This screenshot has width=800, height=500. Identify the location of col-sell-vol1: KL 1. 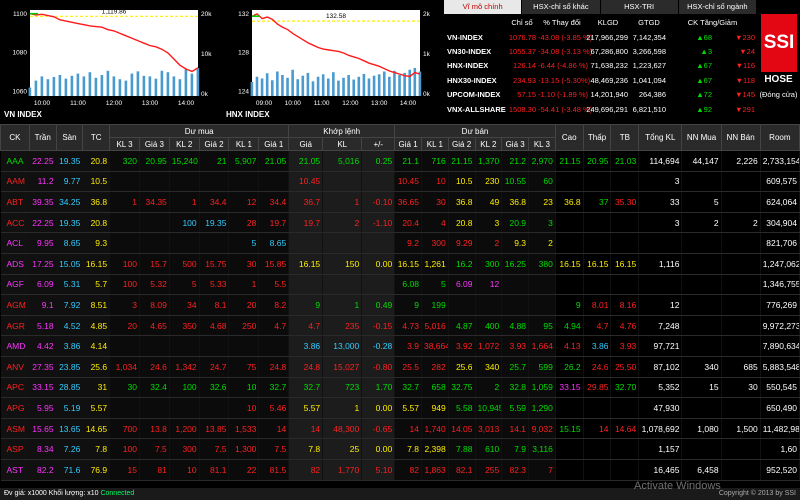
(434, 144).